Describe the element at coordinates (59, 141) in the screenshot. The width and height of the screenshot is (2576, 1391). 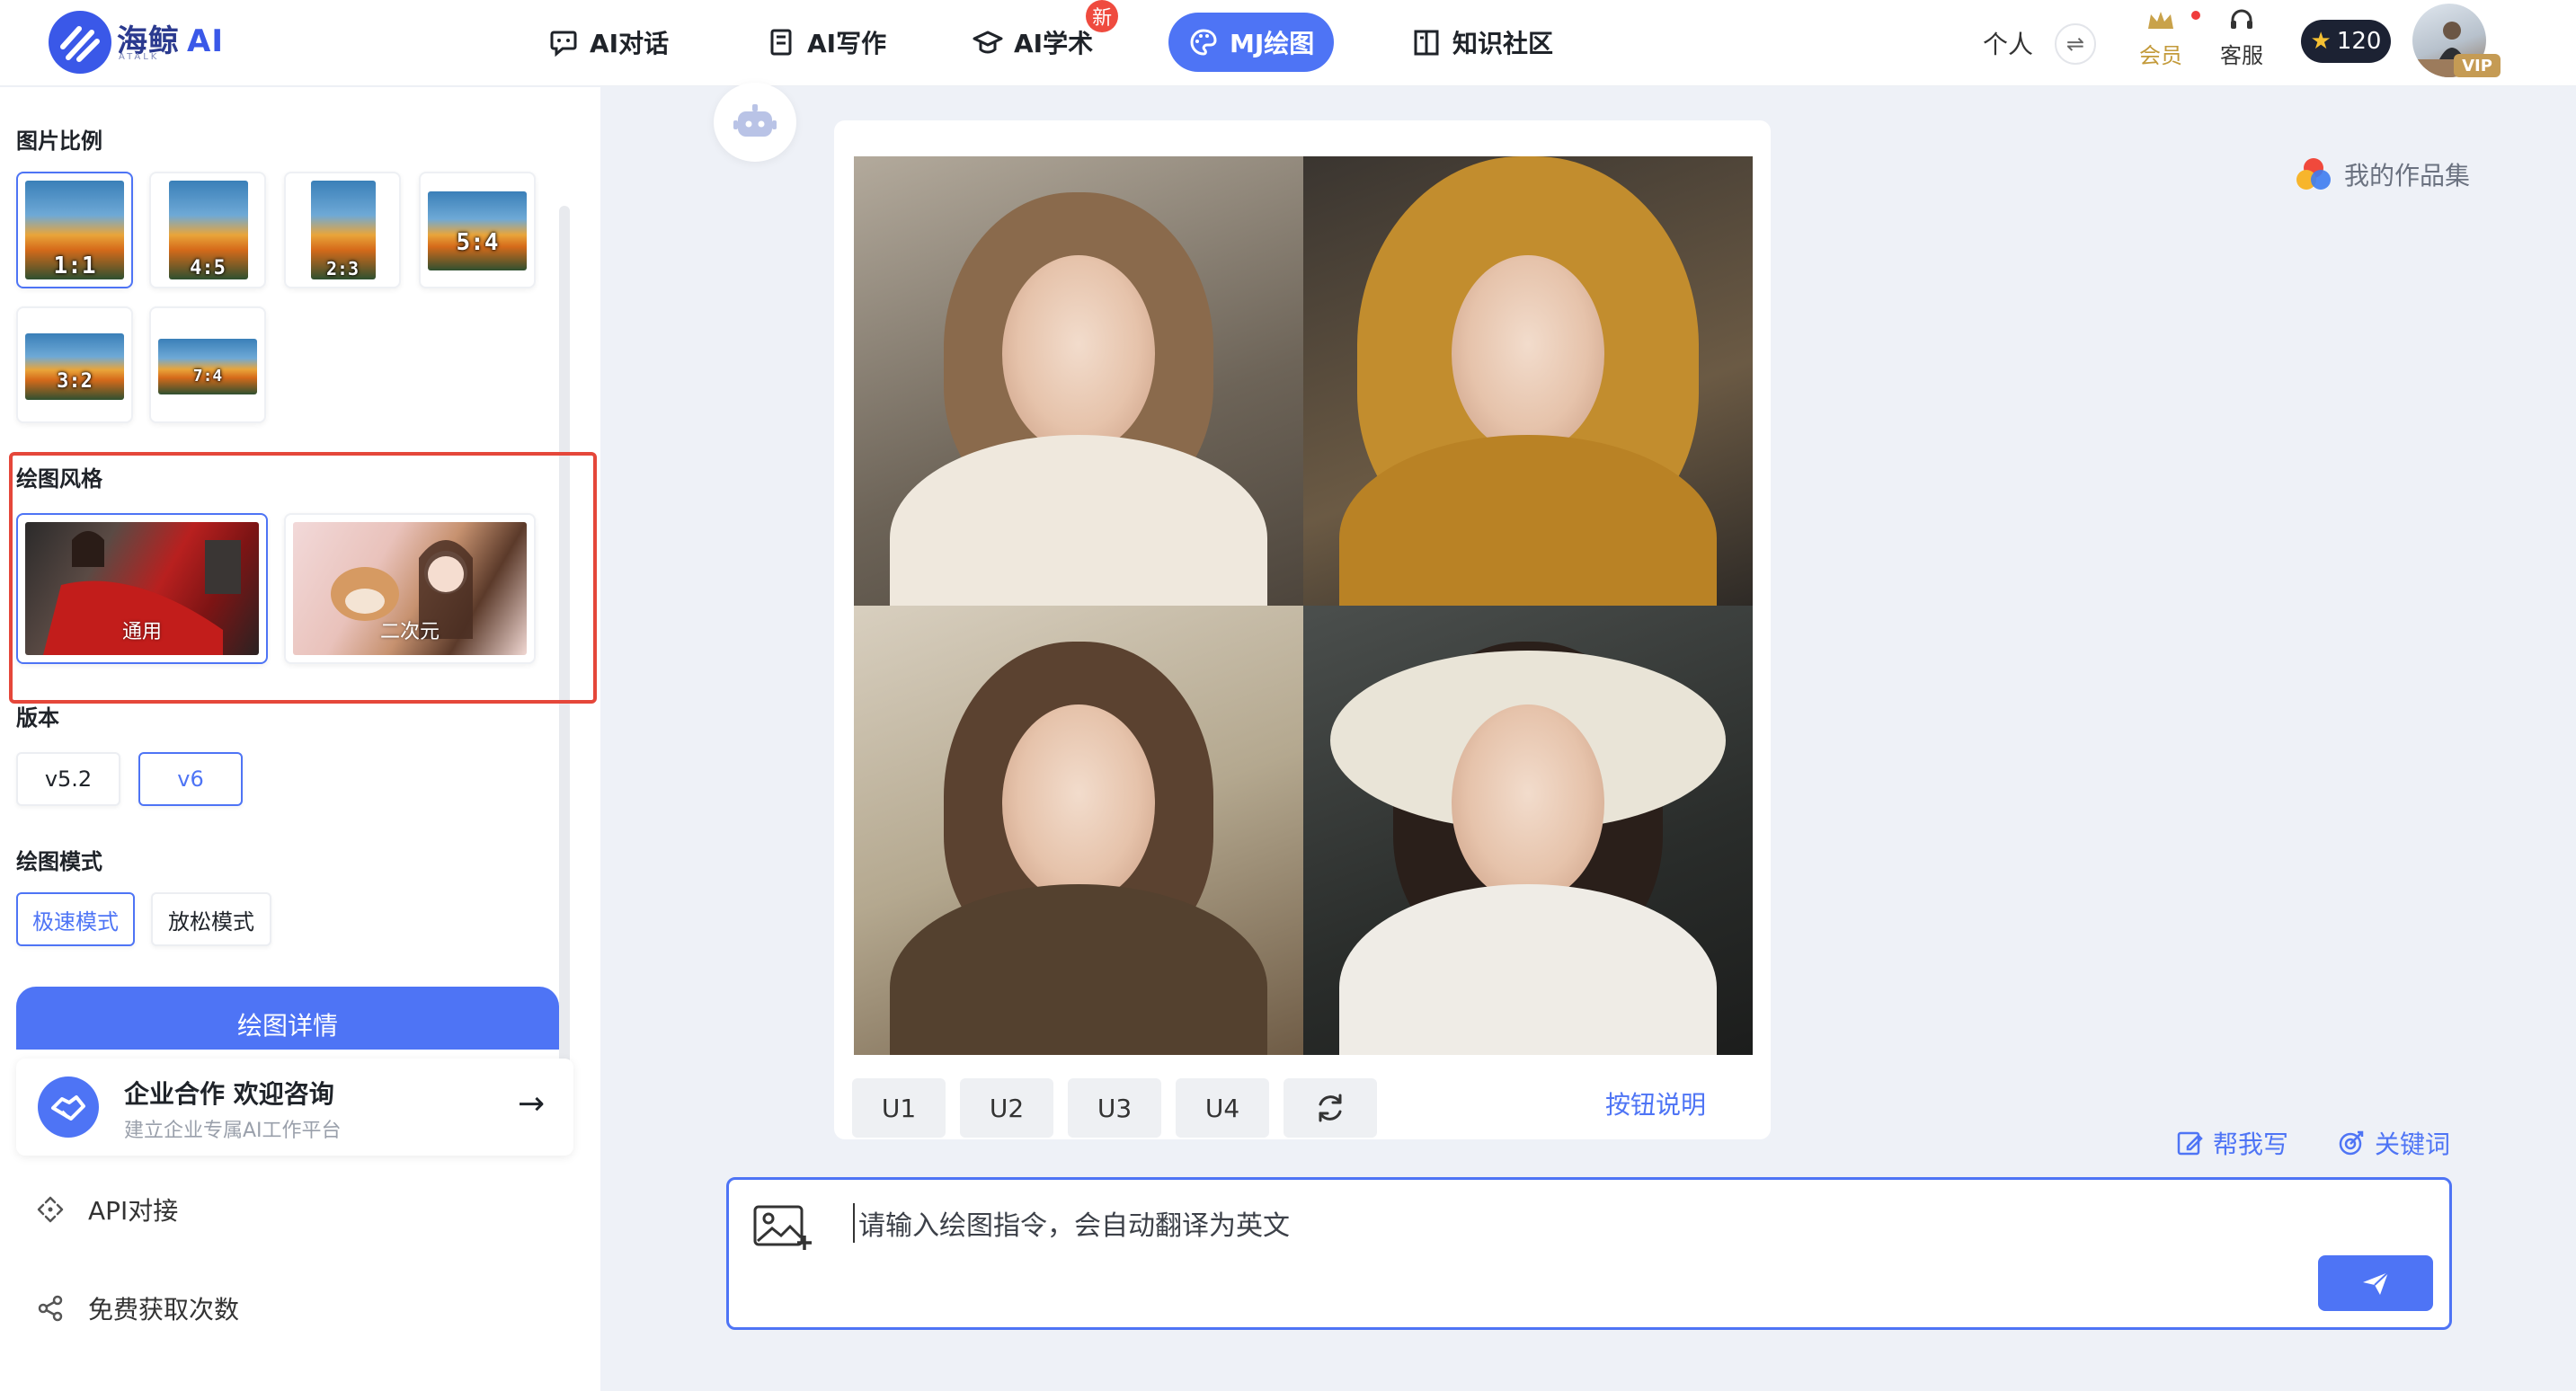
I see `ratio-section-title: 图片比例` at that location.